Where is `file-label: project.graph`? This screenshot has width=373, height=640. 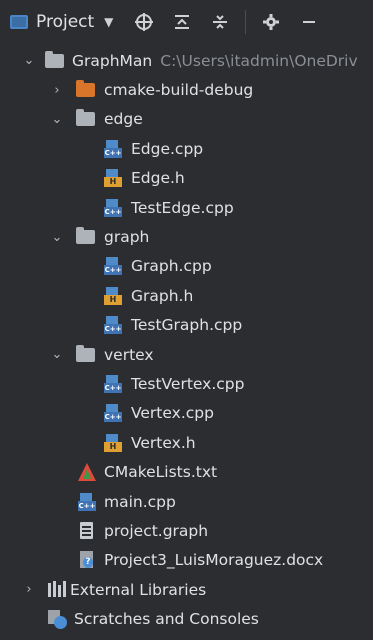 file-label: project.graph is located at coordinates (156, 530).